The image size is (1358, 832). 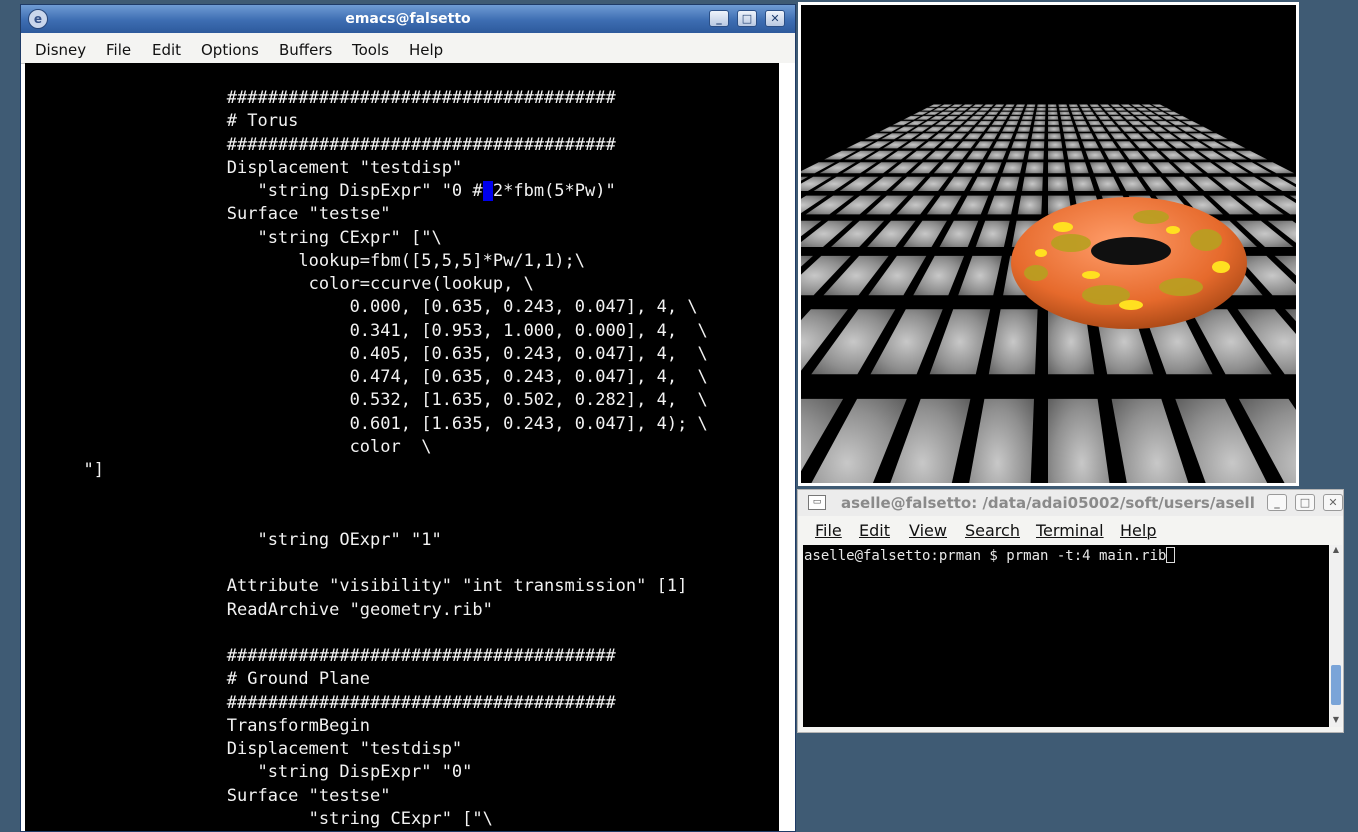 I want to click on torus, so click(x=1129, y=263).